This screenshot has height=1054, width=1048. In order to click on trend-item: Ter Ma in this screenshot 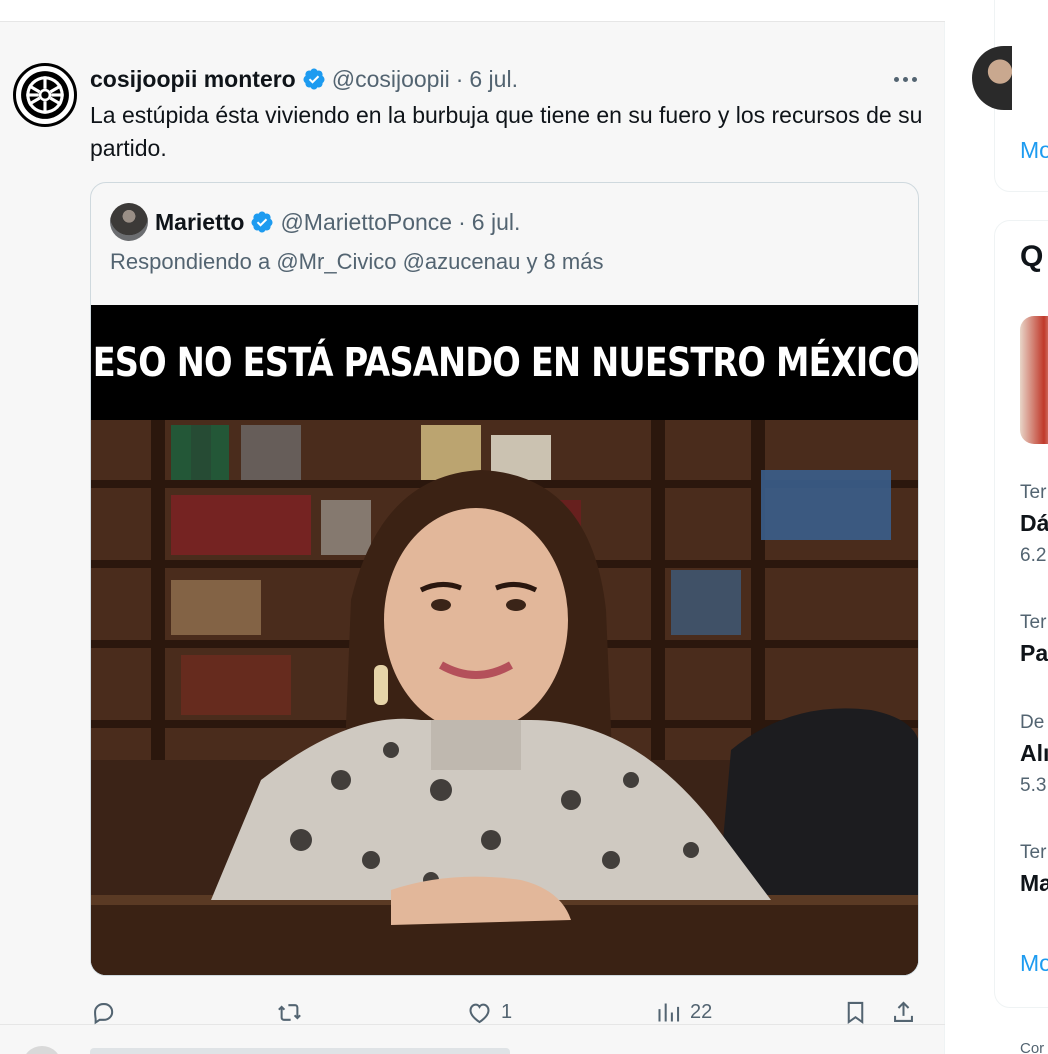, I will do `click(1034, 873)`.